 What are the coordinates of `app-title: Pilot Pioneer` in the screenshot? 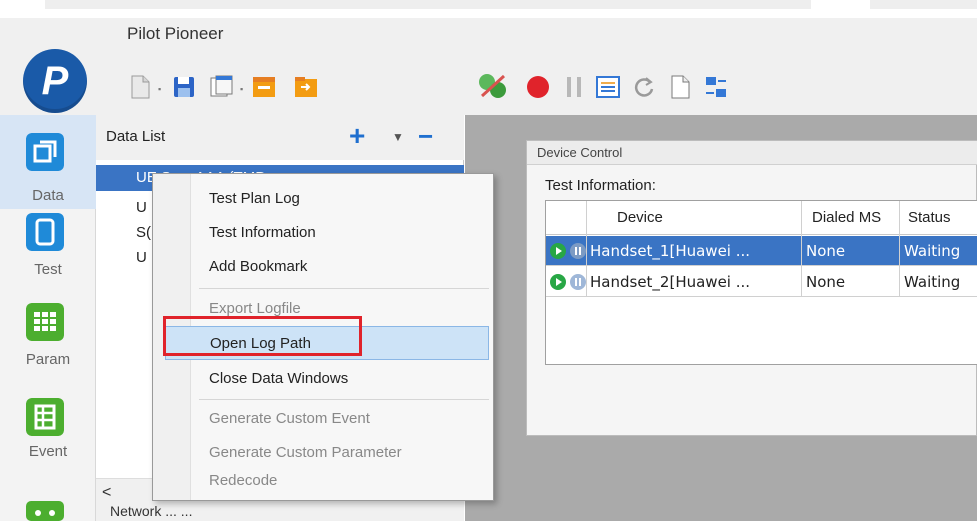 It's located at (175, 33).